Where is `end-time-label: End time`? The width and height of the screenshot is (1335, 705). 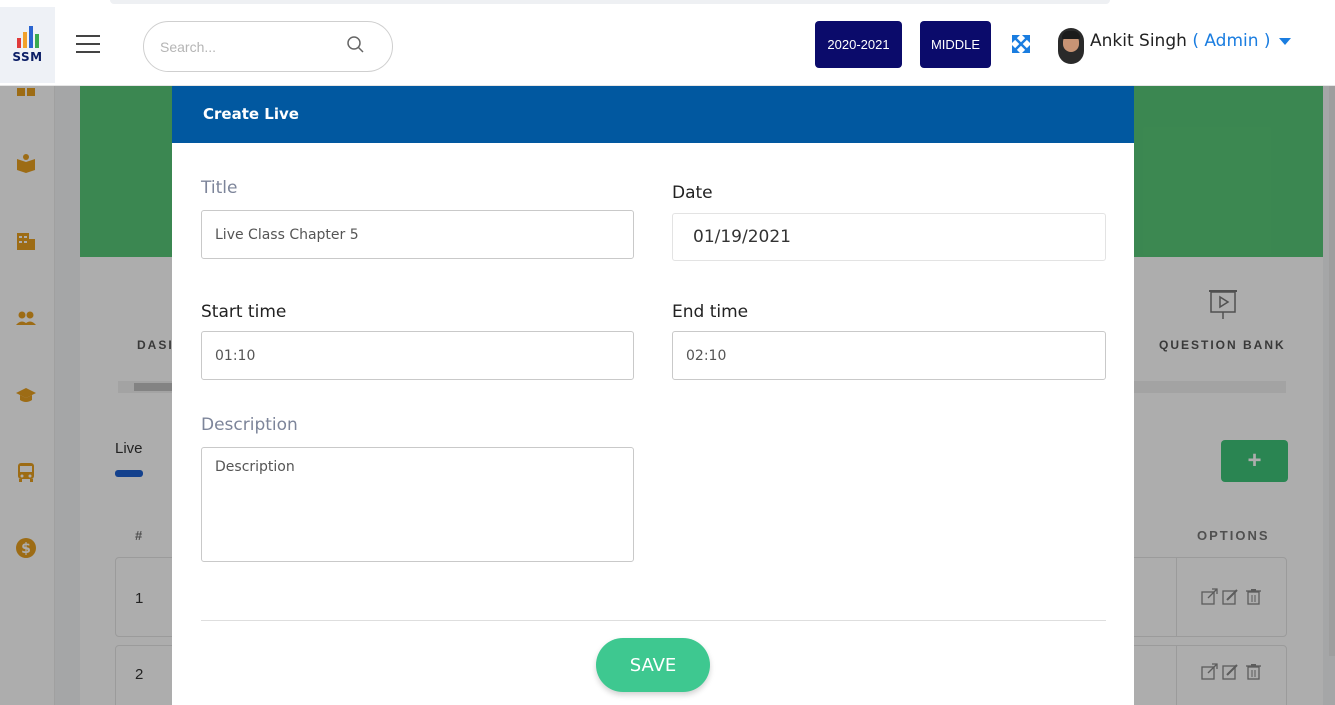 end-time-label: End time is located at coordinates (710, 312).